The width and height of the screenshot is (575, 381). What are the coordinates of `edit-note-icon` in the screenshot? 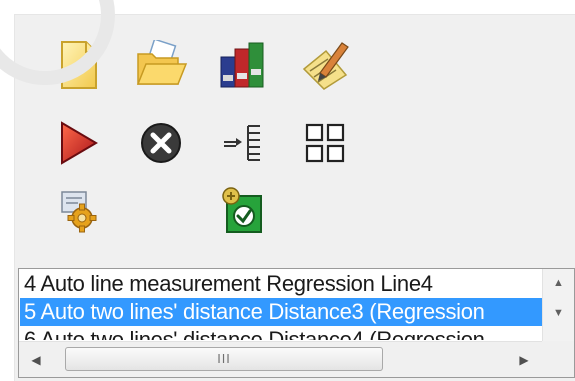 It's located at (325, 66).